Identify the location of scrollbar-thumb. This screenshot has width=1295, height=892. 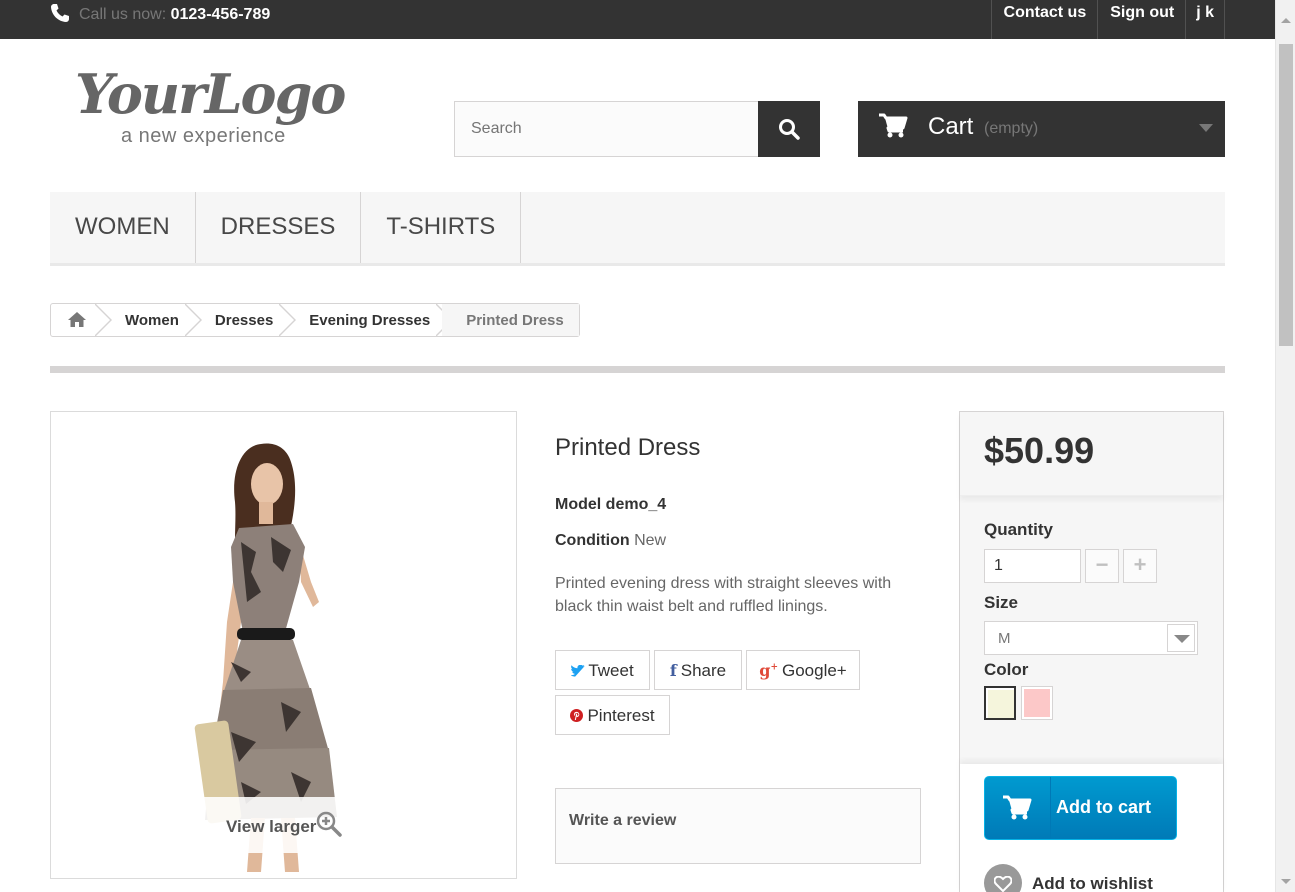
(1286, 195).